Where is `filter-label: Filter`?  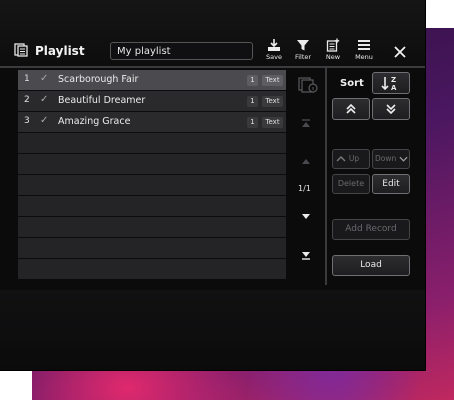 filter-label: Filter is located at coordinates (303, 57).